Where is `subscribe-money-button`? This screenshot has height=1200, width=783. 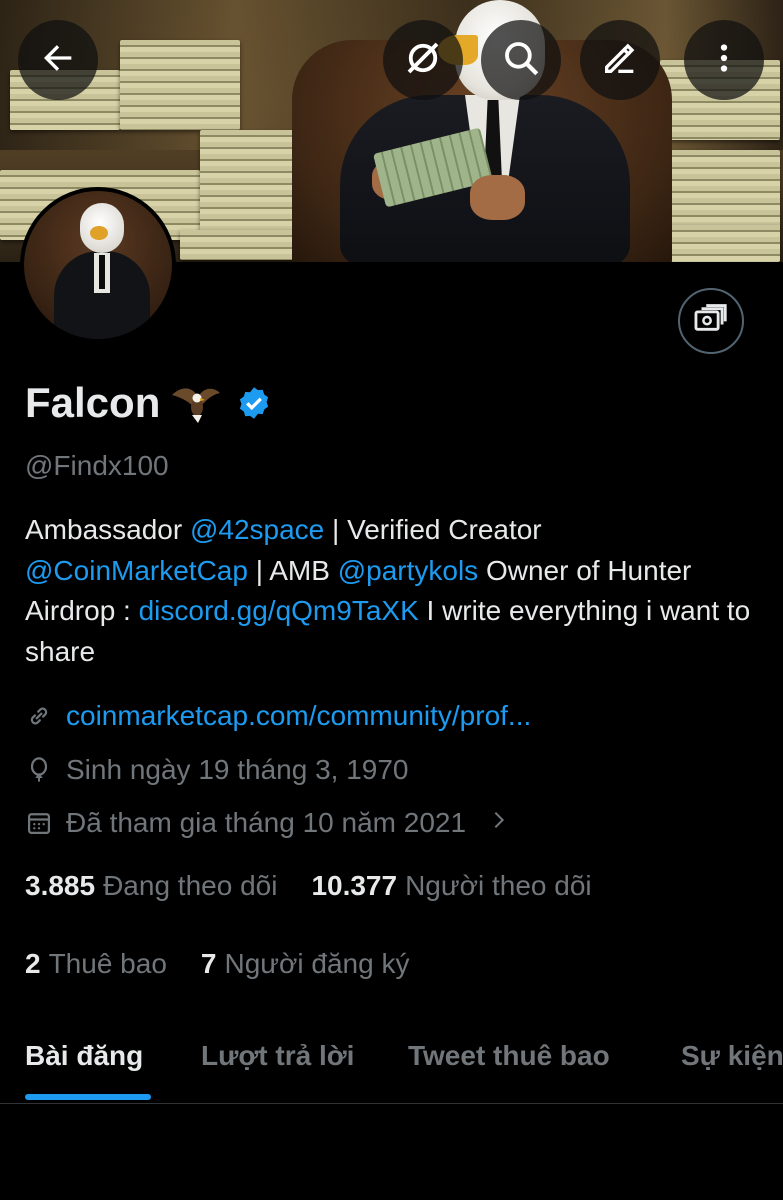 subscribe-money-button is located at coordinates (711, 321).